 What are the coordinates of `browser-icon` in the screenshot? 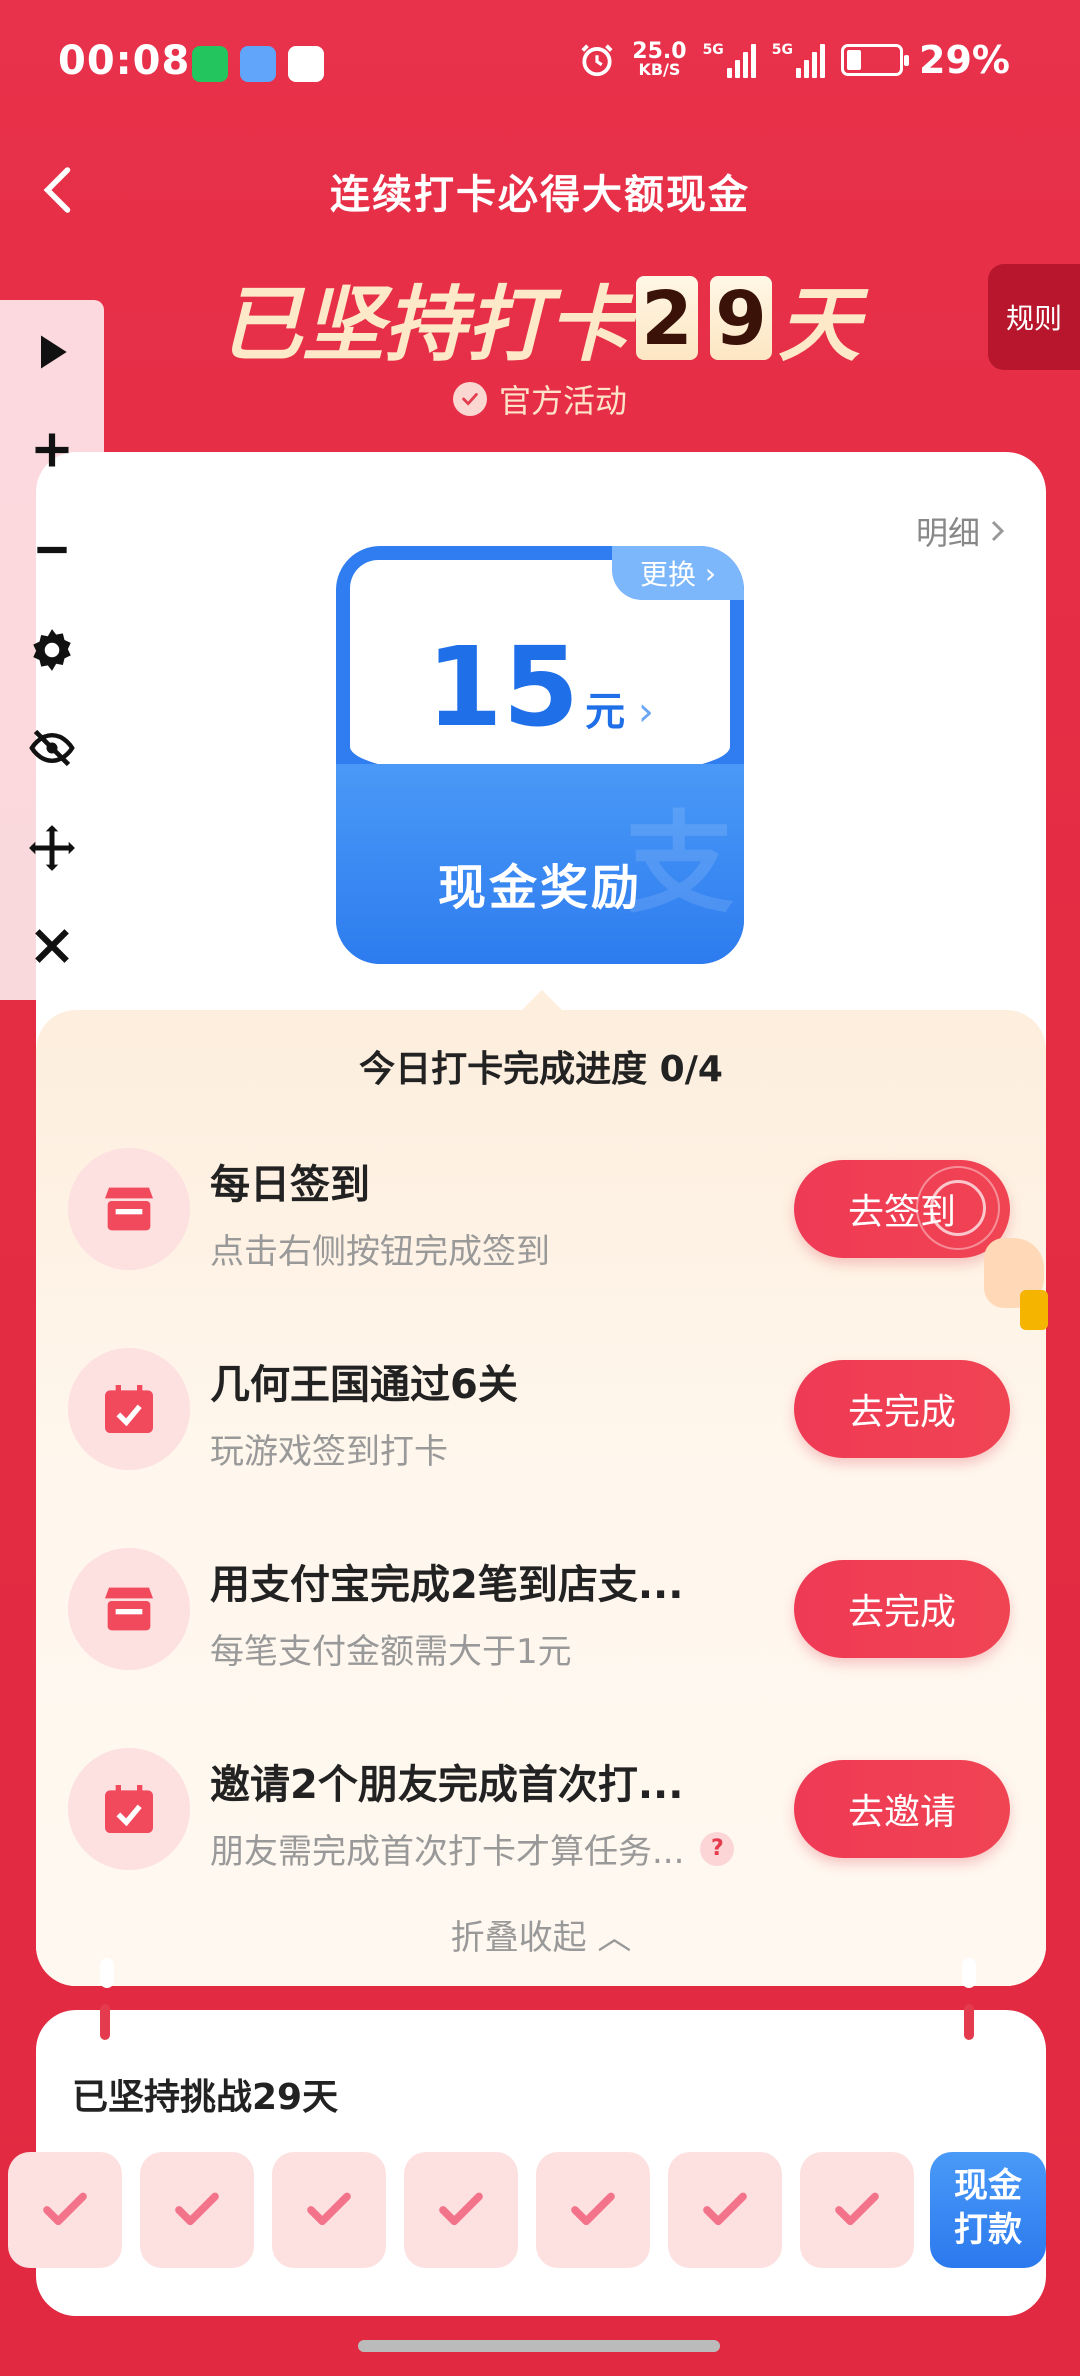 It's located at (306, 64).